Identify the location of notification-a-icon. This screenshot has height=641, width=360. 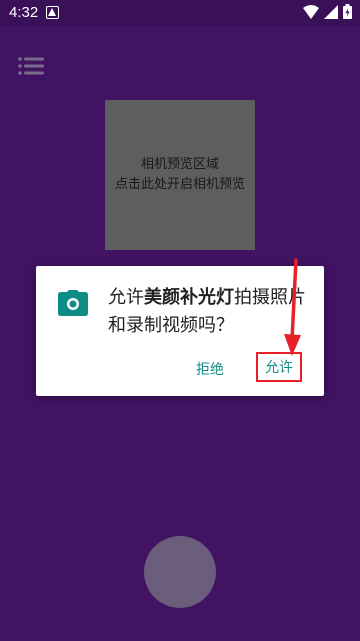
(52, 12).